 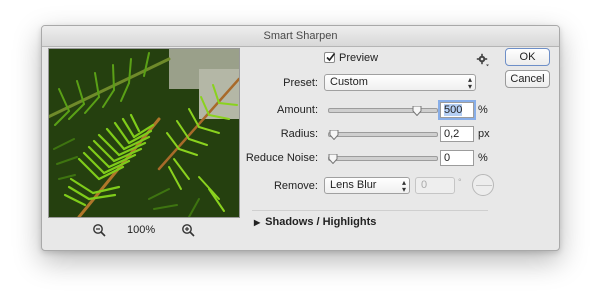 What do you see at coordinates (457, 110) in the screenshot?
I see `amount-field: 500` at bounding box center [457, 110].